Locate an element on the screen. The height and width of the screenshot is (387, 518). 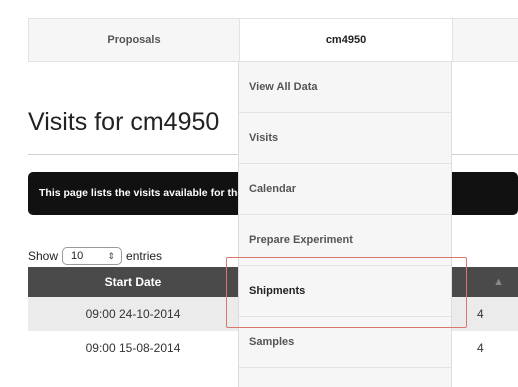
cell-start-date: 09:00 24-10-2014 is located at coordinates (133, 314).